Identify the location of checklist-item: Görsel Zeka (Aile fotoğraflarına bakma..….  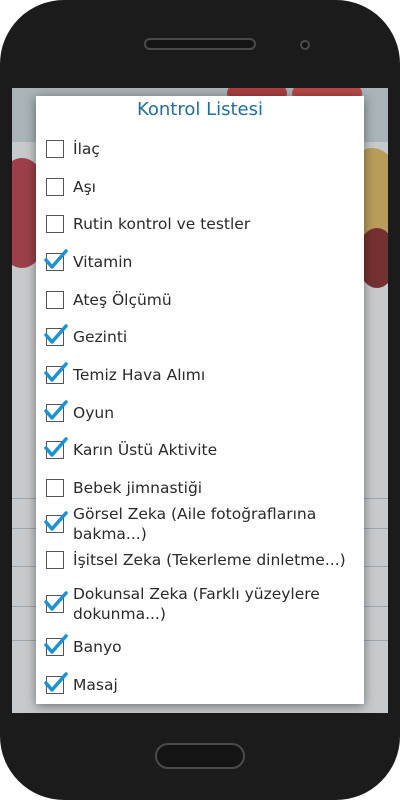
(202, 524).